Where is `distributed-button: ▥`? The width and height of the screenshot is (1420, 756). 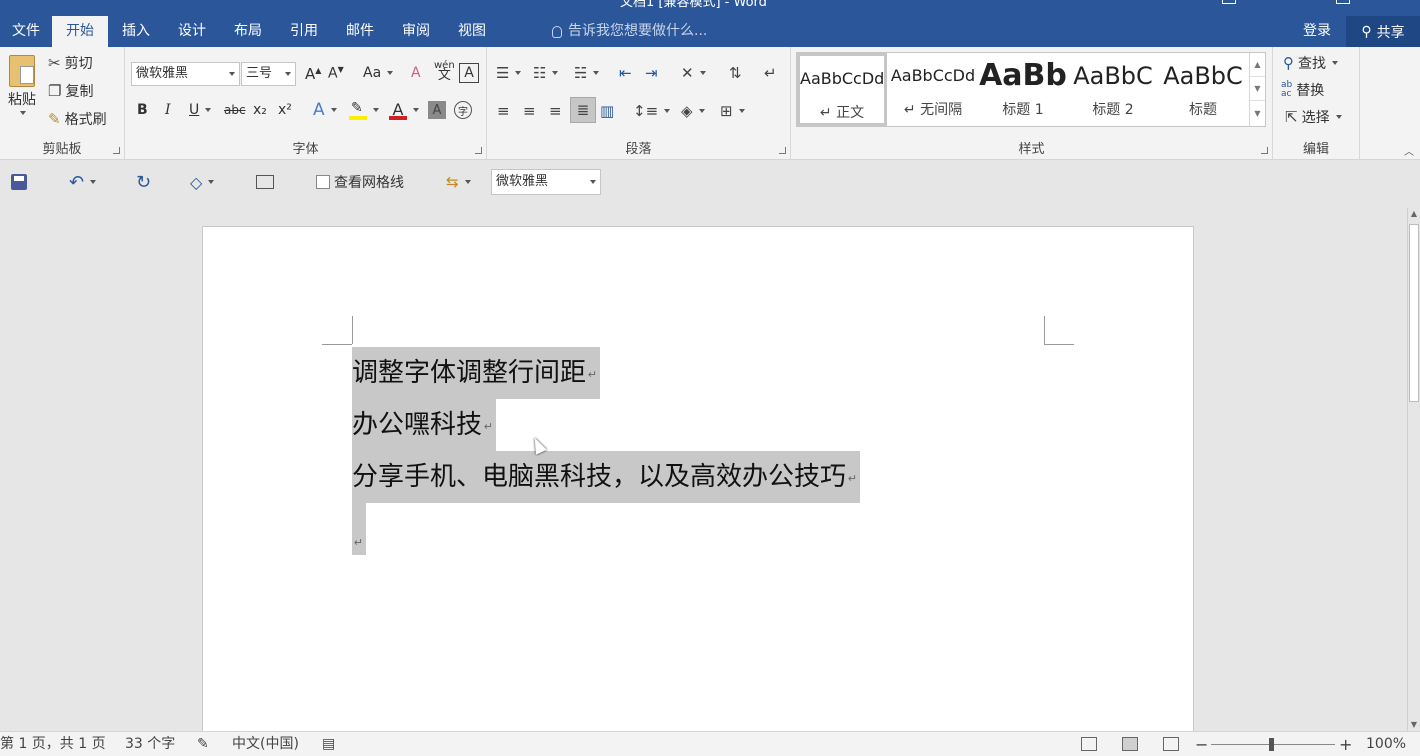
distributed-button: ▥ is located at coordinates (607, 111).